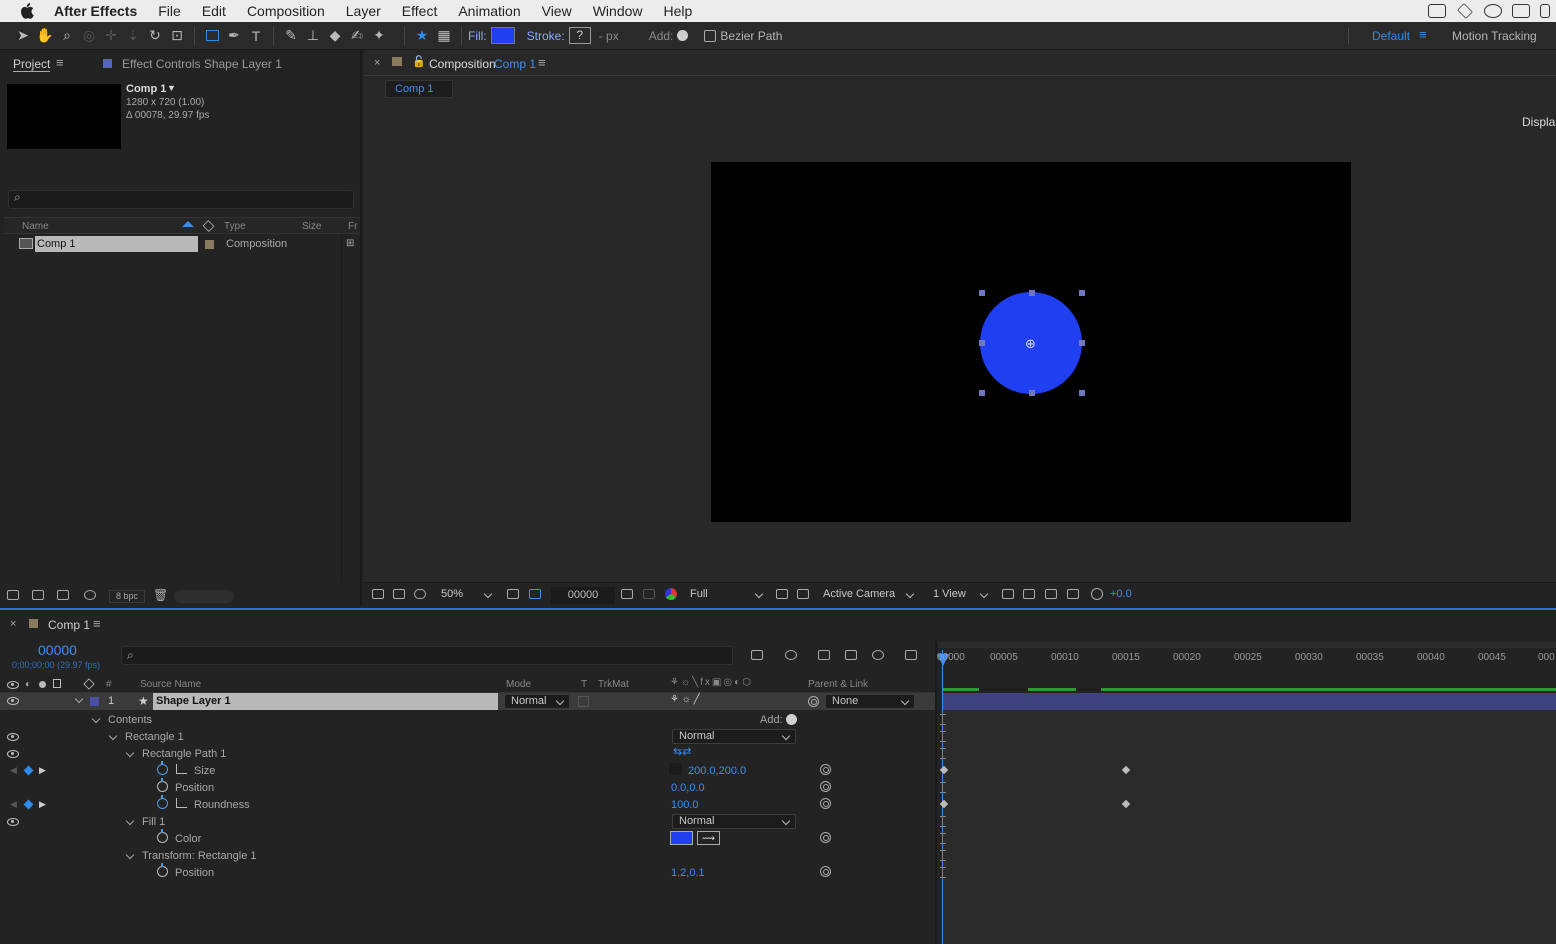  I want to click on rect1-blend-dropdown: Normal, so click(734, 736).